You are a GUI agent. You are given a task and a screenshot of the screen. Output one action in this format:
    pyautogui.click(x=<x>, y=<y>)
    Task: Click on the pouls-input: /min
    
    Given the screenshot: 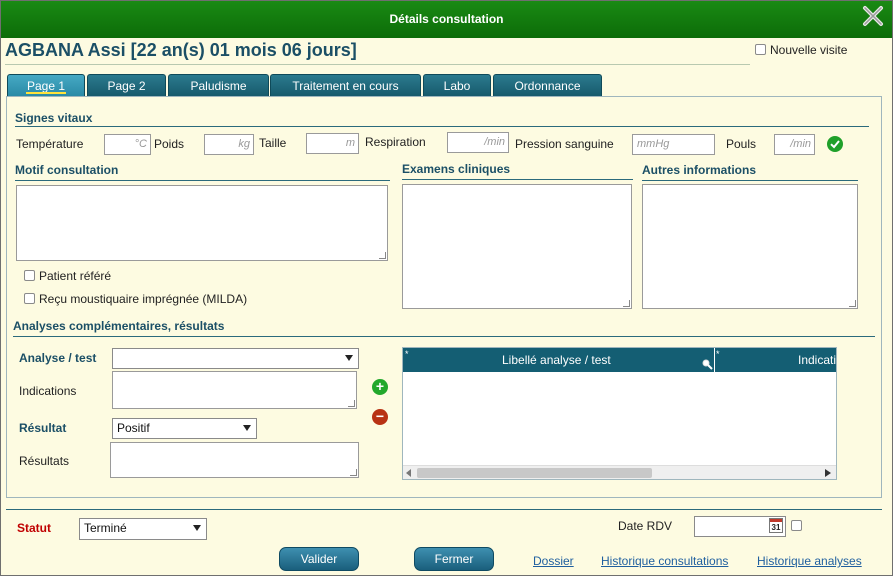 What is the action you would take?
    pyautogui.click(x=794, y=144)
    